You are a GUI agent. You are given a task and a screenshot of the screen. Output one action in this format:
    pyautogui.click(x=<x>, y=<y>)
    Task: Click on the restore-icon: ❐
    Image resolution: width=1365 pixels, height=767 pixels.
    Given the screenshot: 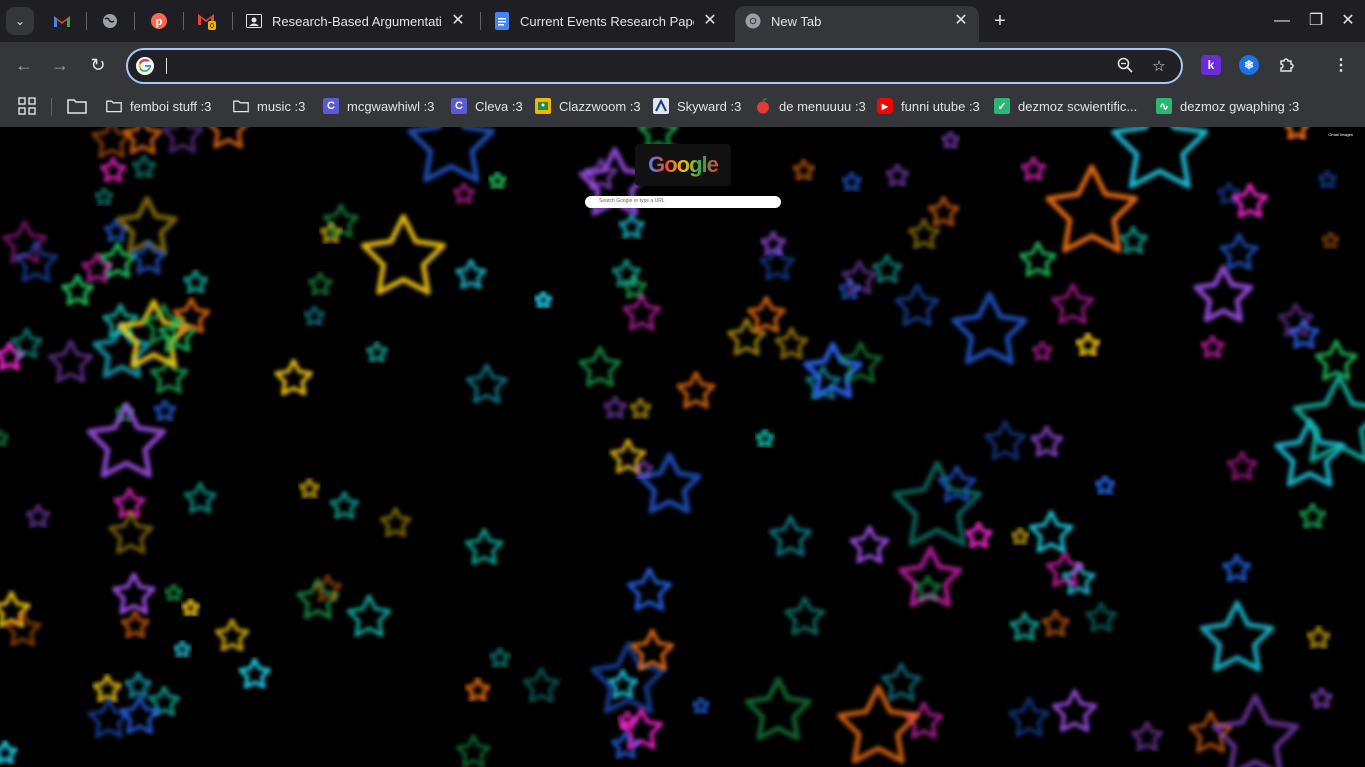 What is the action you would take?
    pyautogui.click(x=1316, y=20)
    